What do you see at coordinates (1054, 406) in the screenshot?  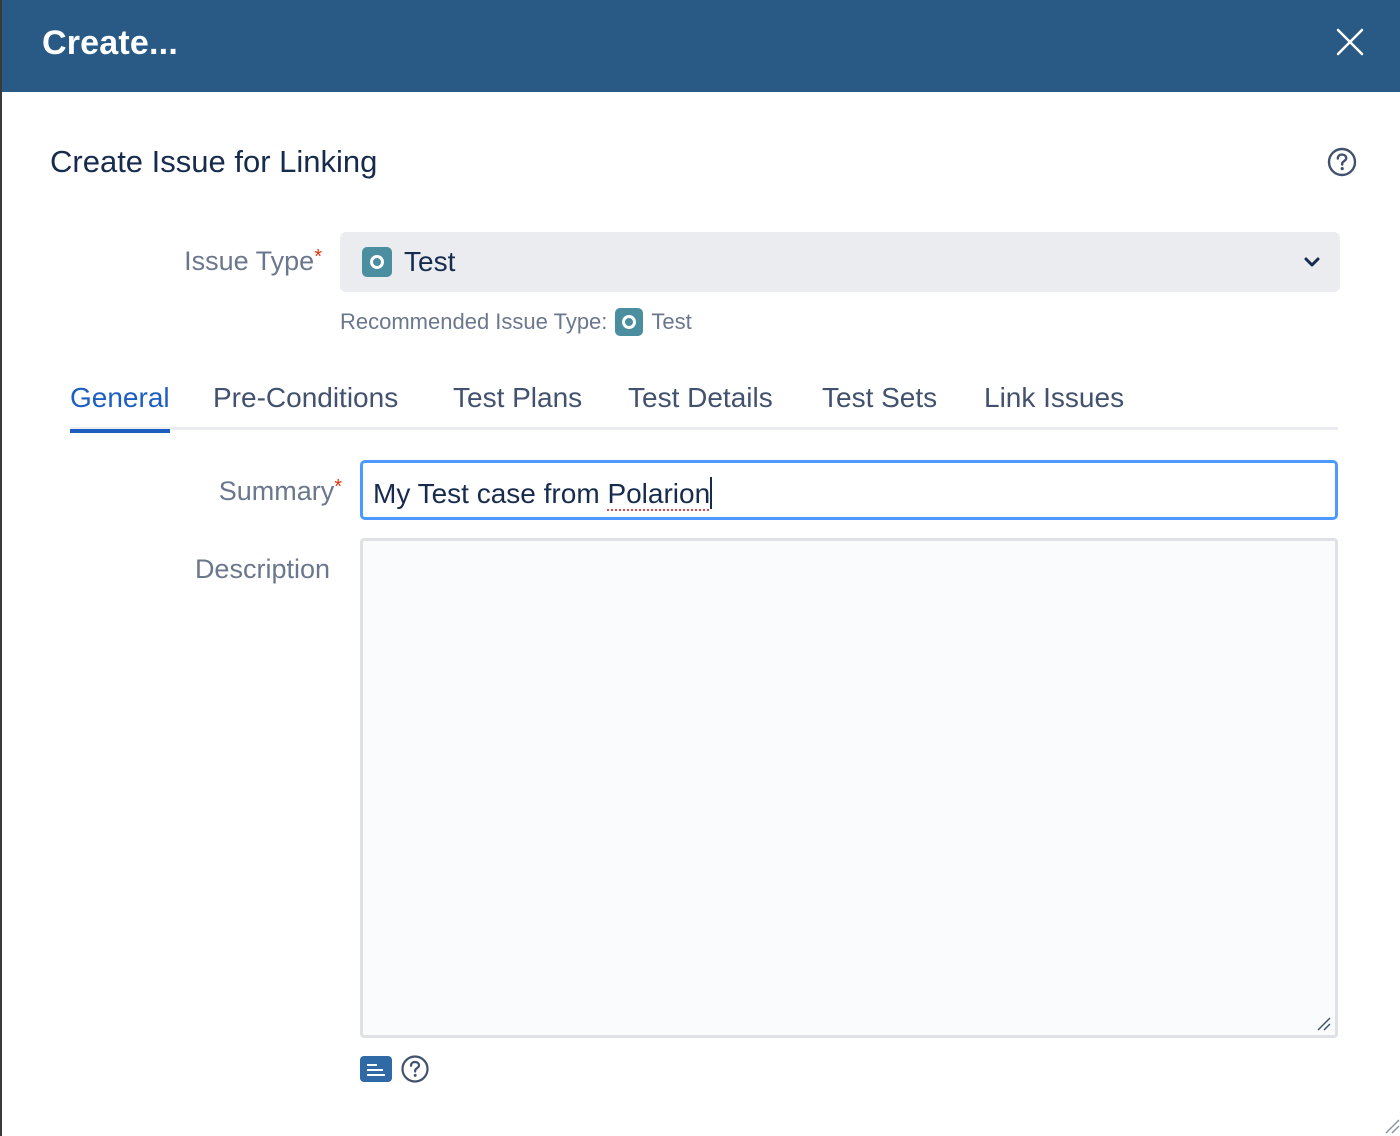 I see `tab-link-issues: Link Issues` at bounding box center [1054, 406].